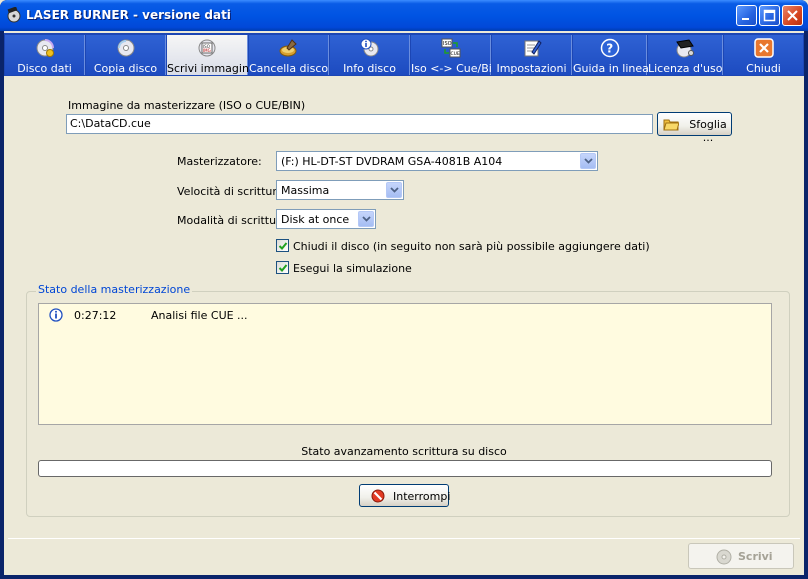  I want to click on svg-text: IMG, so click(207, 50).